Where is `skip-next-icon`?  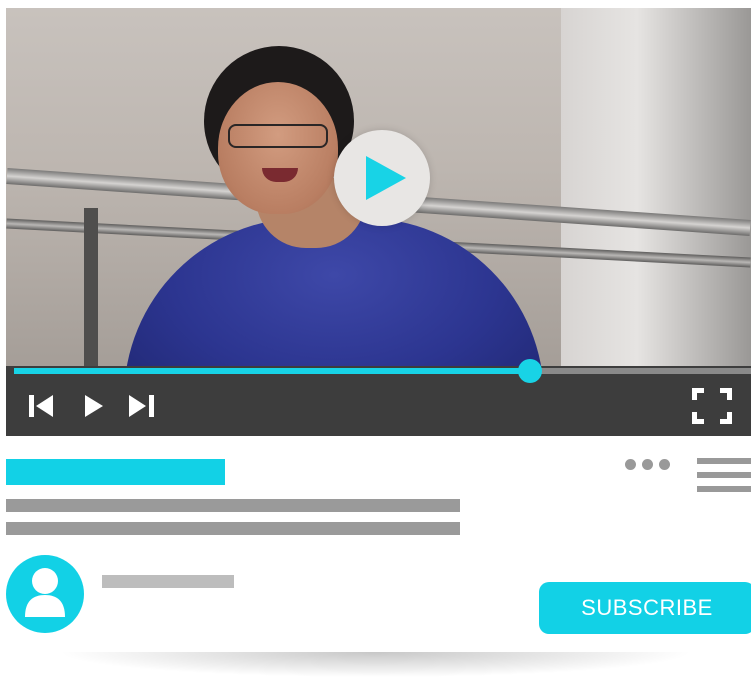 skip-next-icon is located at coordinates (141, 406).